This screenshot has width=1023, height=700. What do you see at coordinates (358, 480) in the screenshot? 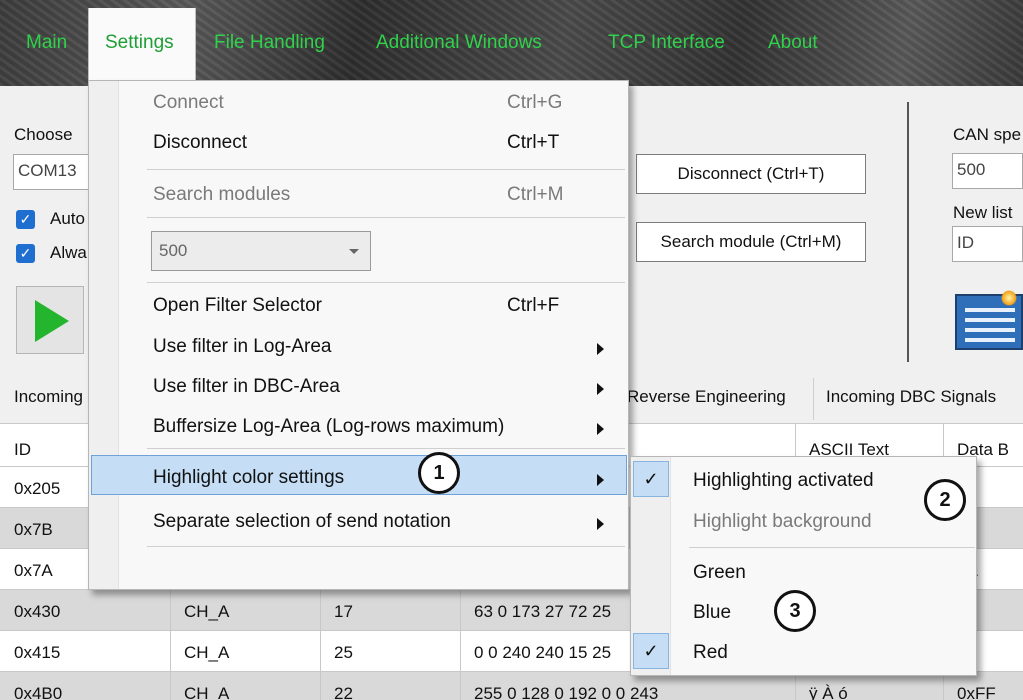
I see `menu-highlight-color-settings: Highlight color settings` at bounding box center [358, 480].